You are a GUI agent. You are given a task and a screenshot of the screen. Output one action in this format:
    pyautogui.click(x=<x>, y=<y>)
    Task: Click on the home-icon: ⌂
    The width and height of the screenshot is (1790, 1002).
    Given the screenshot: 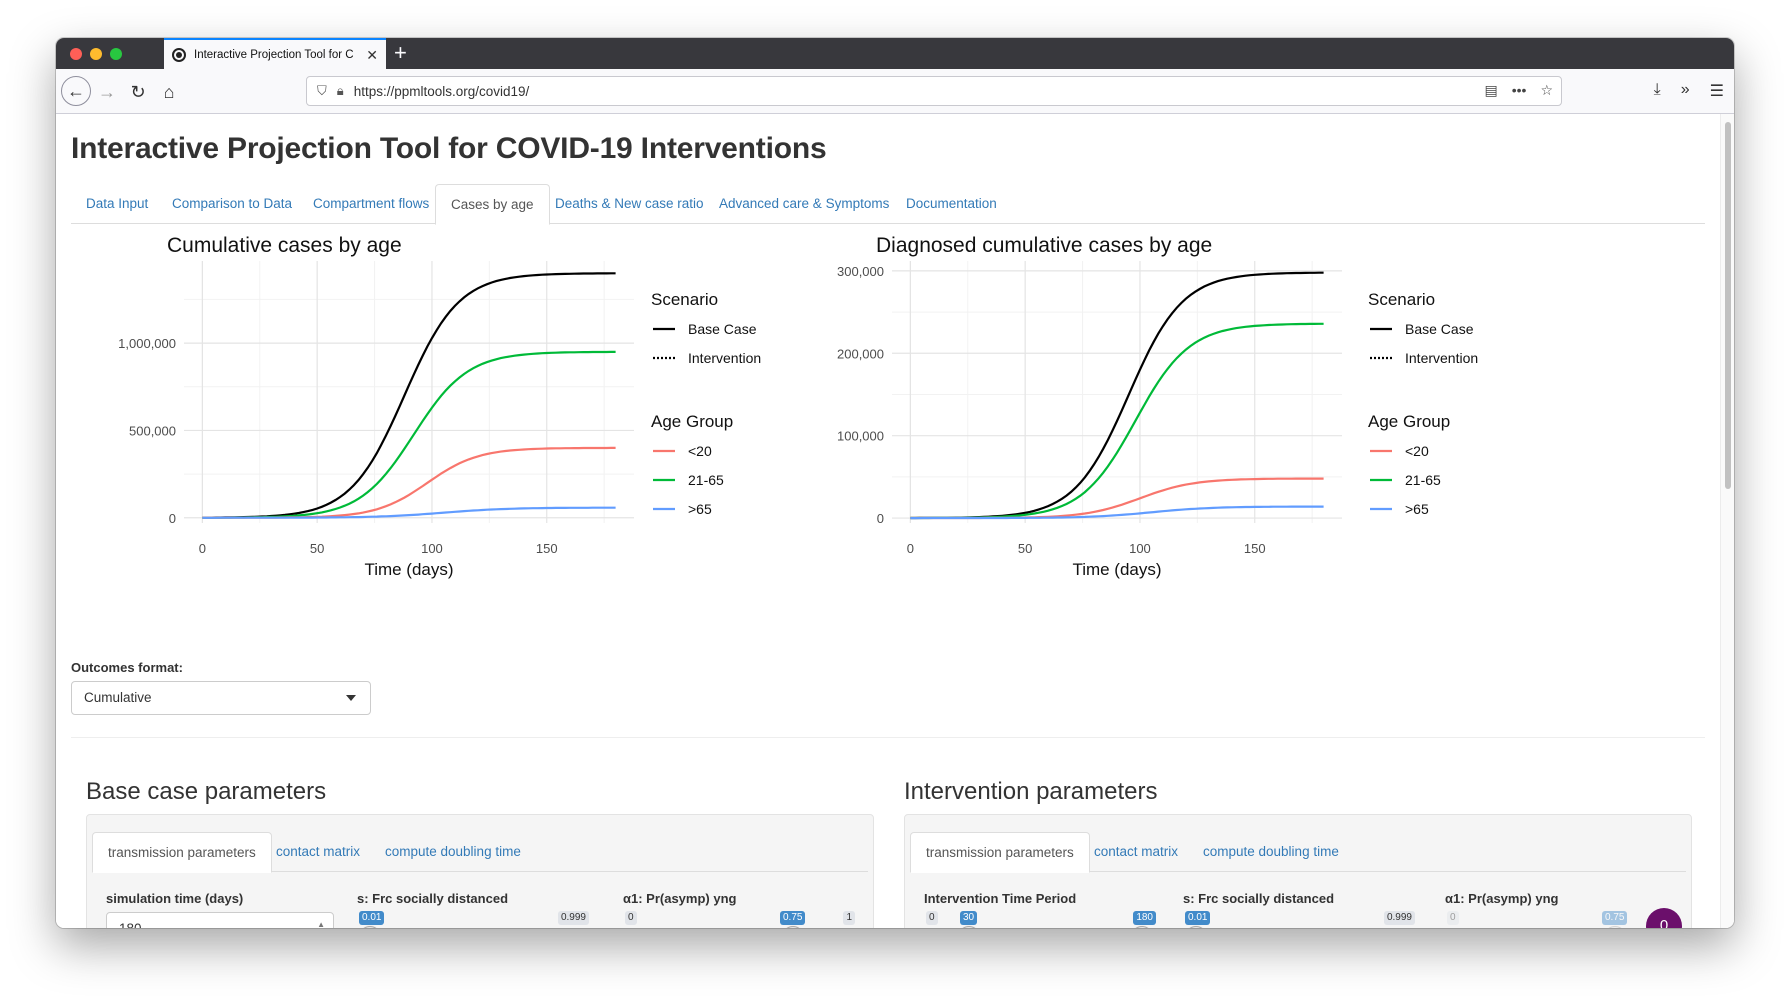 What is the action you would take?
    pyautogui.click(x=169, y=92)
    